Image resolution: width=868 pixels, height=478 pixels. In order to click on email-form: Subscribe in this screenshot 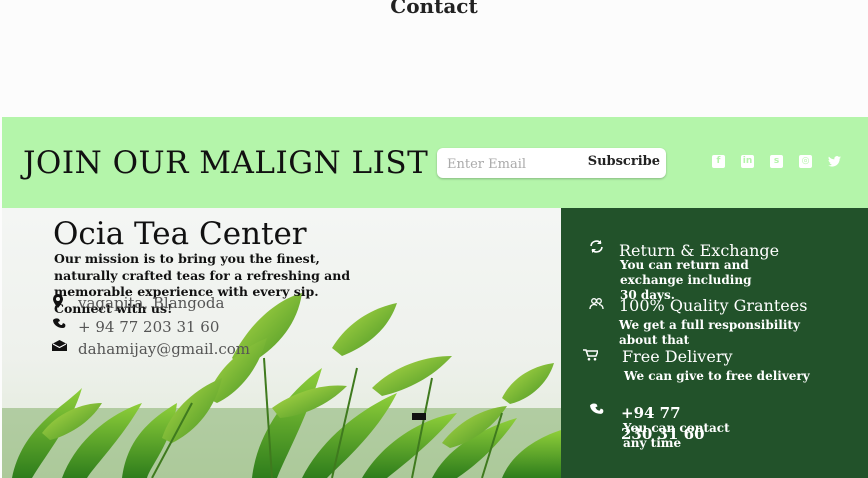, I will do `click(551, 163)`.